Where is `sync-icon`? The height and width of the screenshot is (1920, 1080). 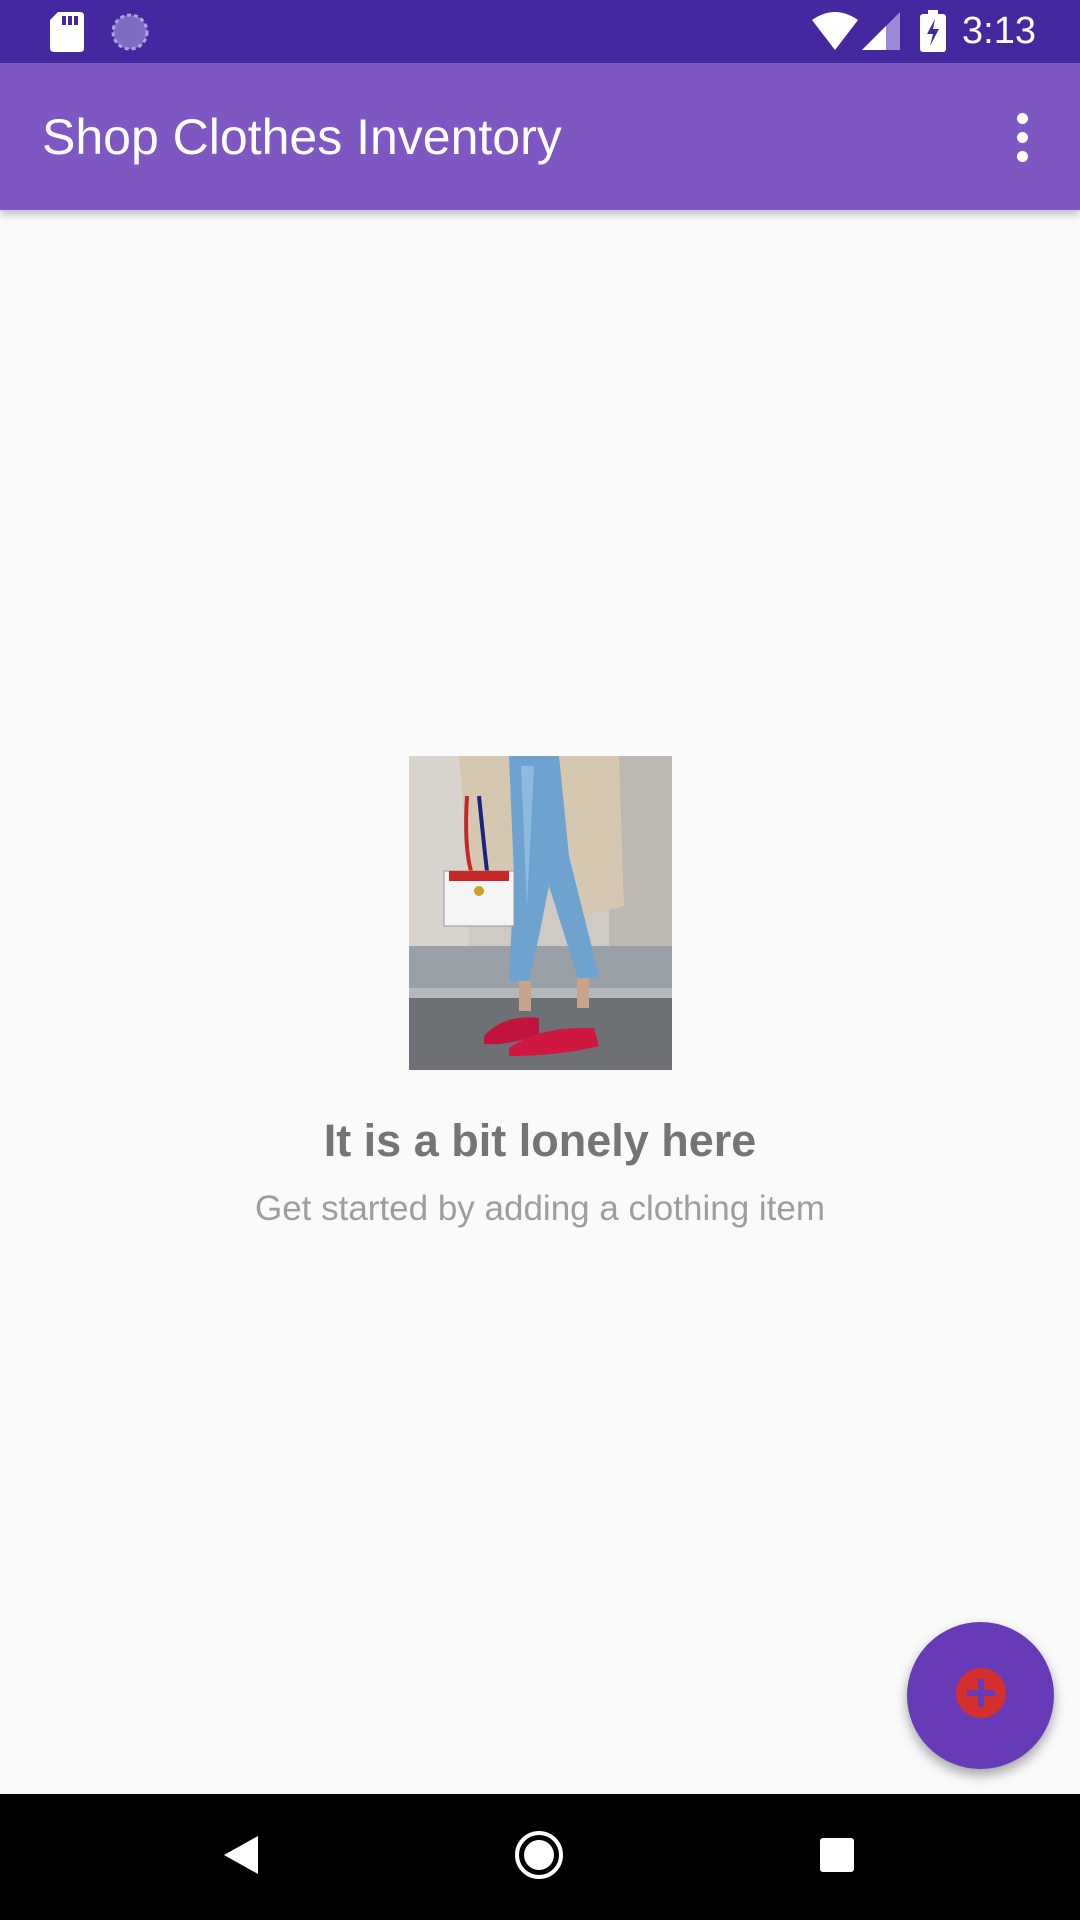 sync-icon is located at coordinates (130, 34).